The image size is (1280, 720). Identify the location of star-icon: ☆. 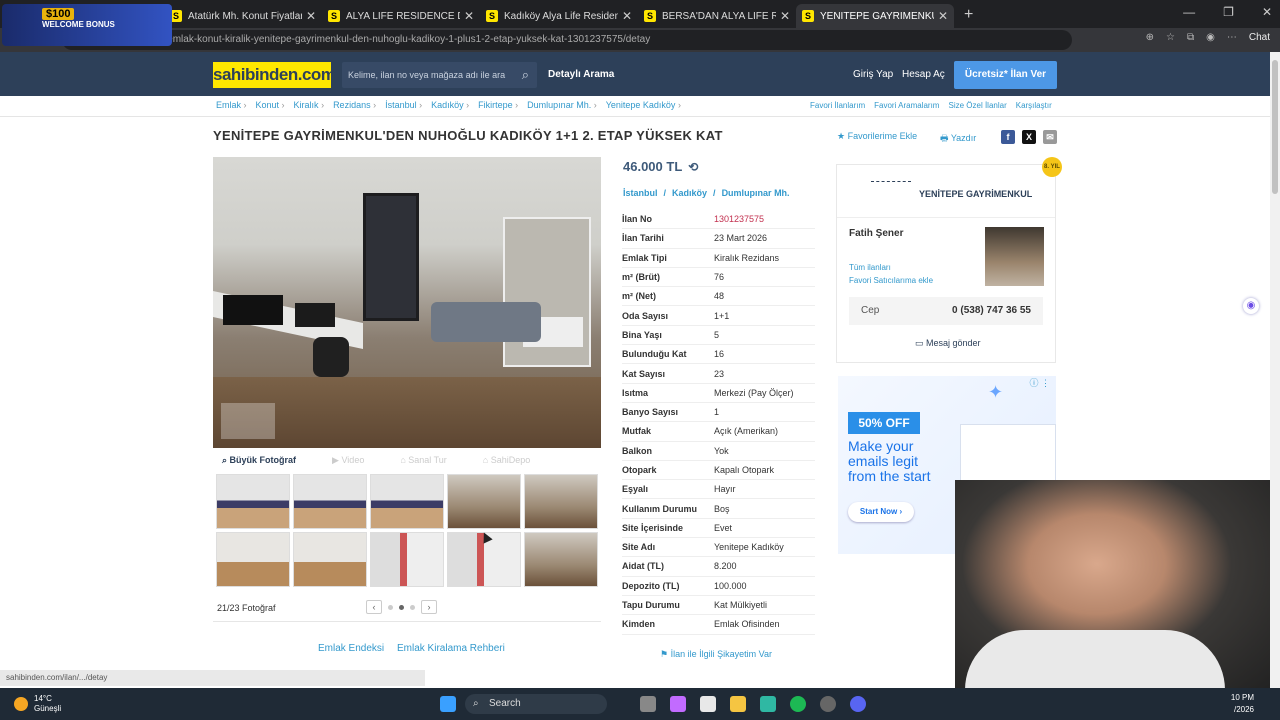
(1170, 37).